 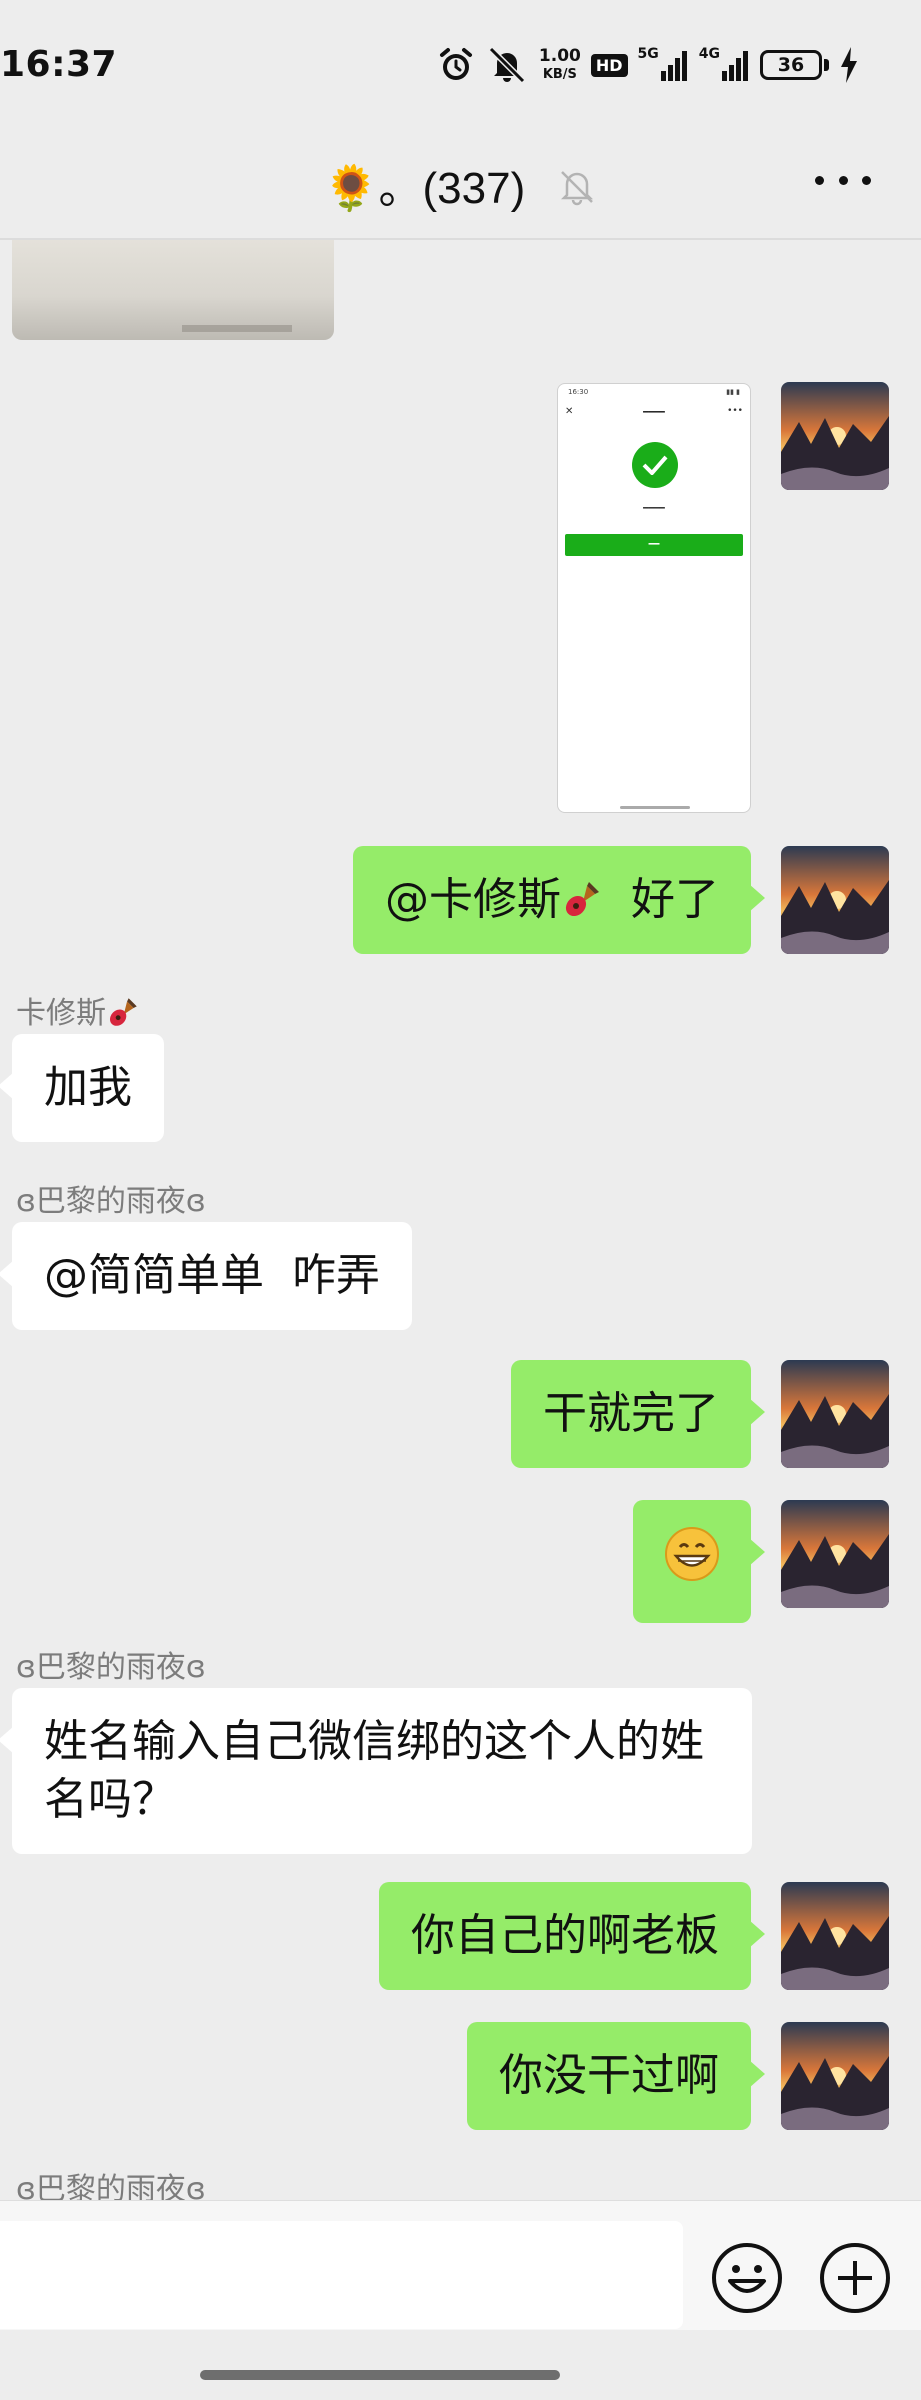 I want to click on message-bubble: 姓名输入自己微信绑的这个人的姓名吗？, so click(x=376, y=1771).